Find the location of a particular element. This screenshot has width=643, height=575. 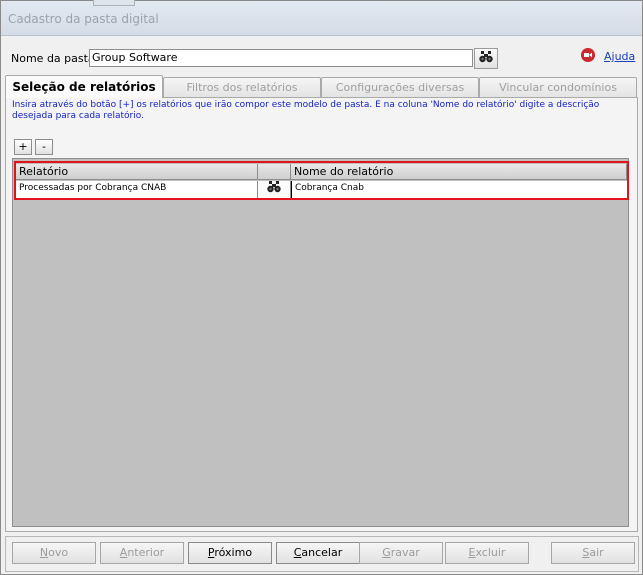

column-header-lookup is located at coordinates (274, 172).